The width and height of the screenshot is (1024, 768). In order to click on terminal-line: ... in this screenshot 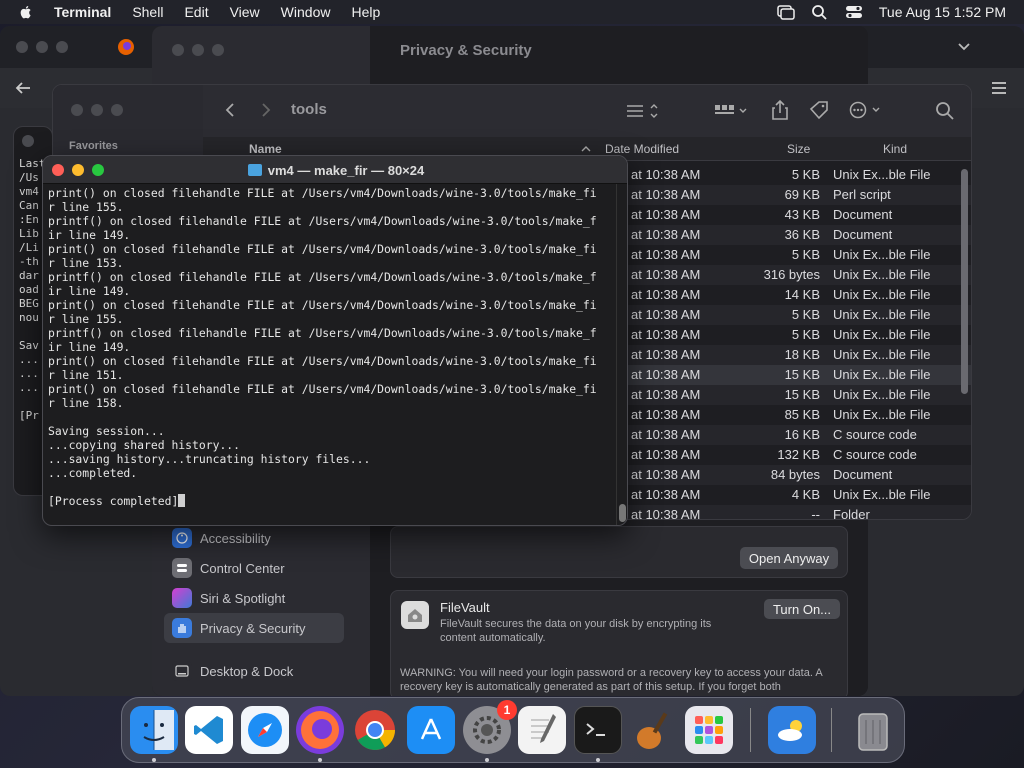, I will do `click(29, 359)`.